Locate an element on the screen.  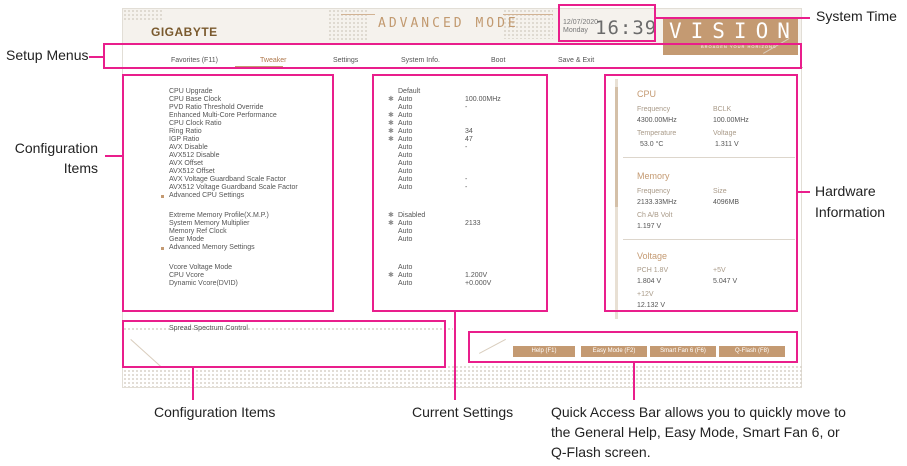
quick-access-highlight is located at coordinates (633, 347).